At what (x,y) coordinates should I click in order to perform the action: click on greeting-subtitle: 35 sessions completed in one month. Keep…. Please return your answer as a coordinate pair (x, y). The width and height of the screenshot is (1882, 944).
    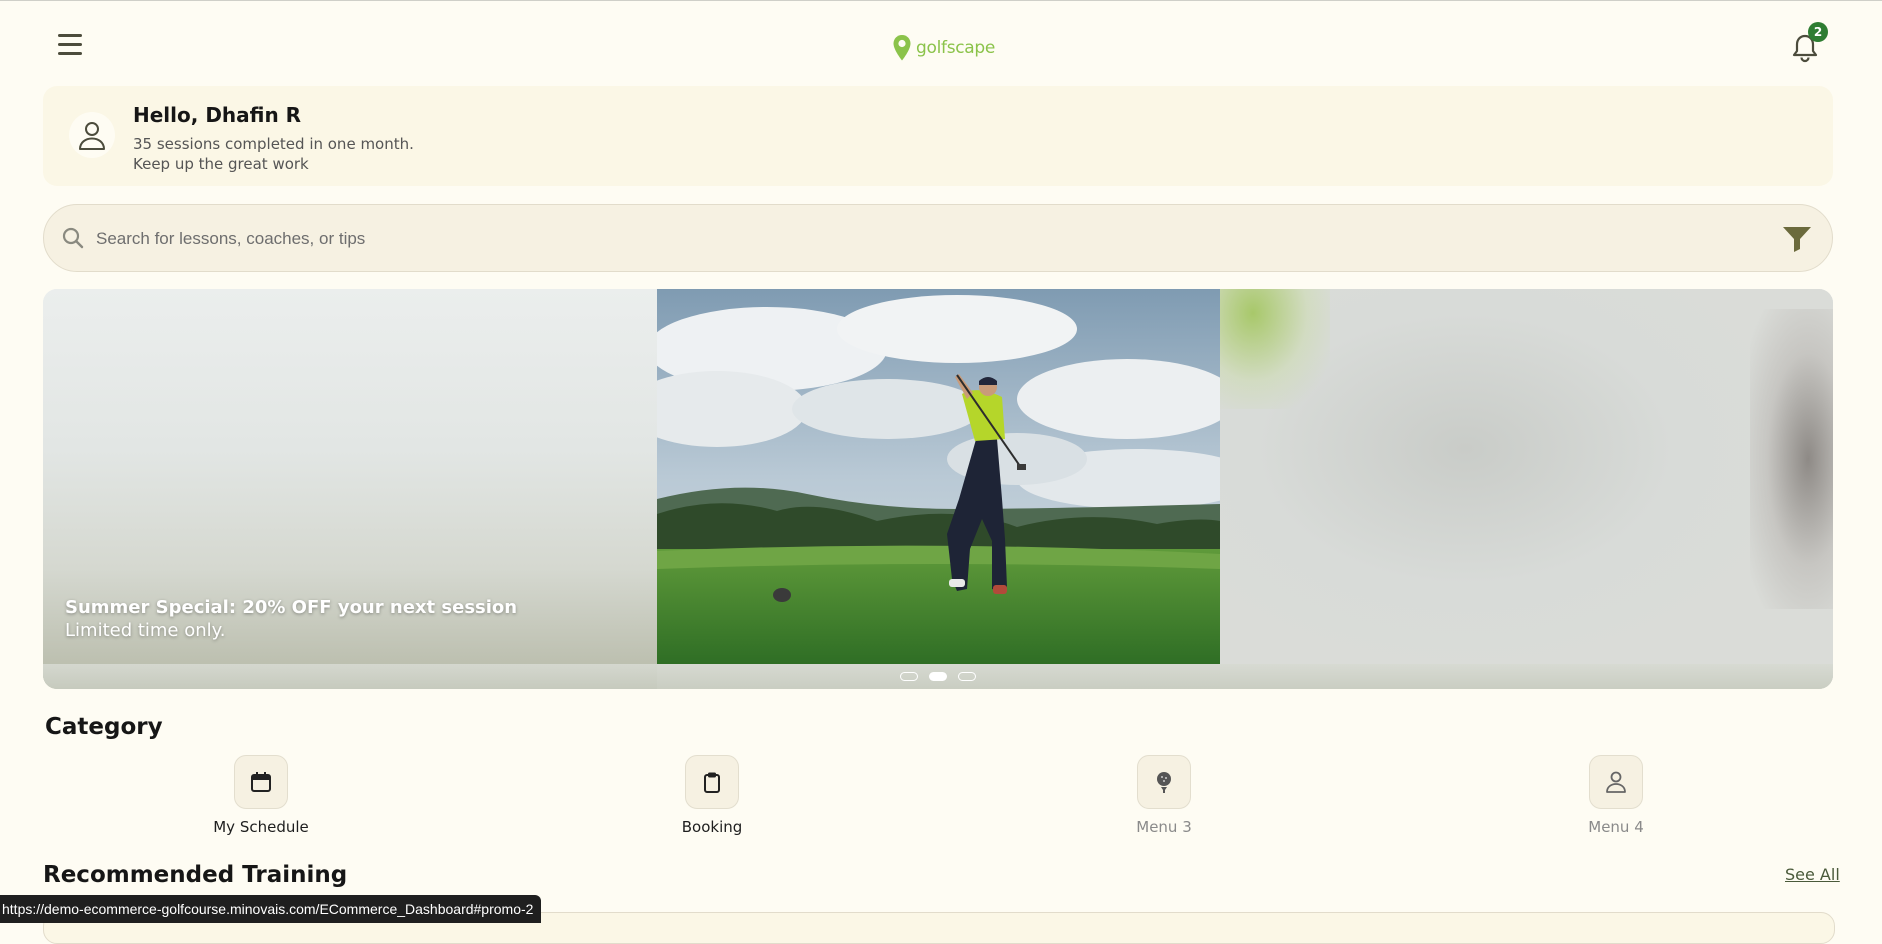
    Looking at the image, I should click on (273, 154).